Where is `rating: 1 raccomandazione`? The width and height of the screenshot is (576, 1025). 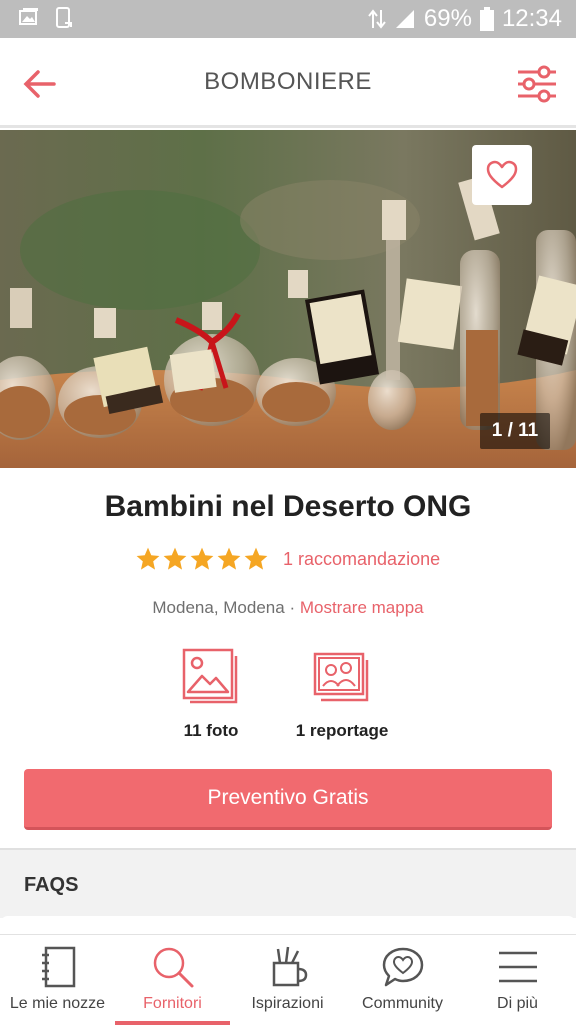 rating: 1 raccomandazione is located at coordinates (287, 559).